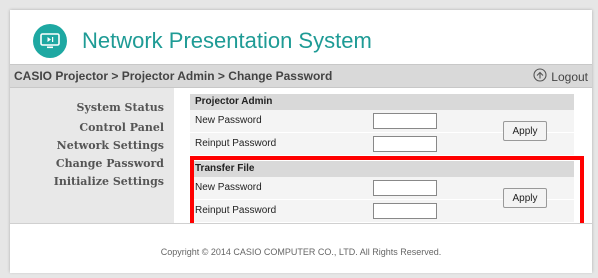 Image resolution: width=598 pixels, height=278 pixels. I want to click on apply-button: Apply, so click(525, 131).